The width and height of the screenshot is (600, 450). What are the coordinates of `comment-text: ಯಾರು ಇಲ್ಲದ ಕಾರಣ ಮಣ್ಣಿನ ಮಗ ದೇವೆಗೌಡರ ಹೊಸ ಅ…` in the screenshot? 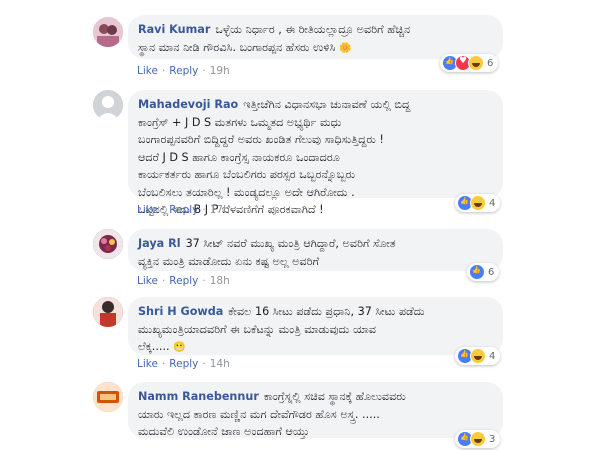 It's located at (259, 414).